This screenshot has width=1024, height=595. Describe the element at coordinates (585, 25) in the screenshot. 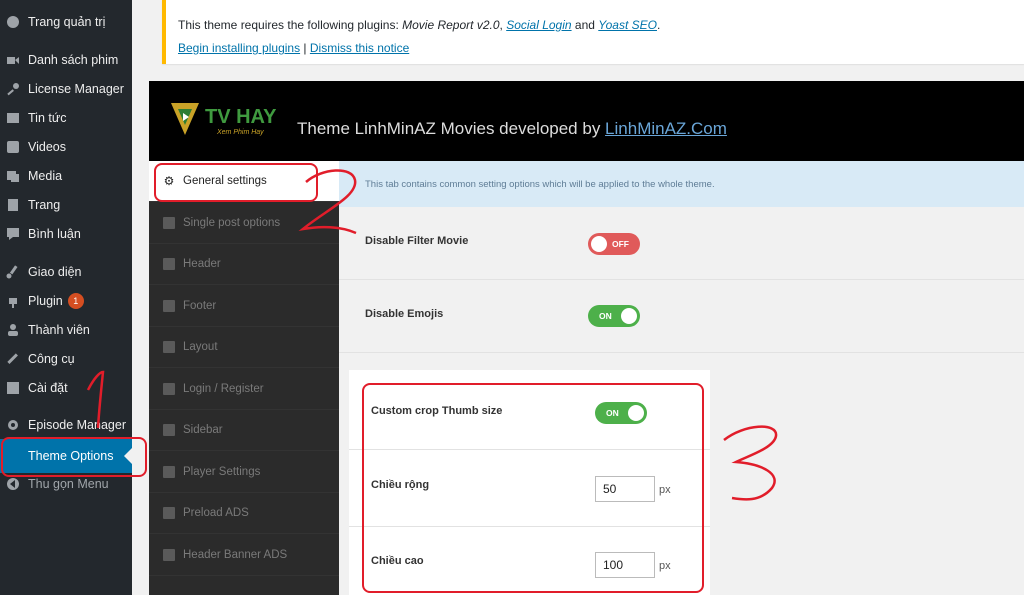

I see `separator: and` at that location.